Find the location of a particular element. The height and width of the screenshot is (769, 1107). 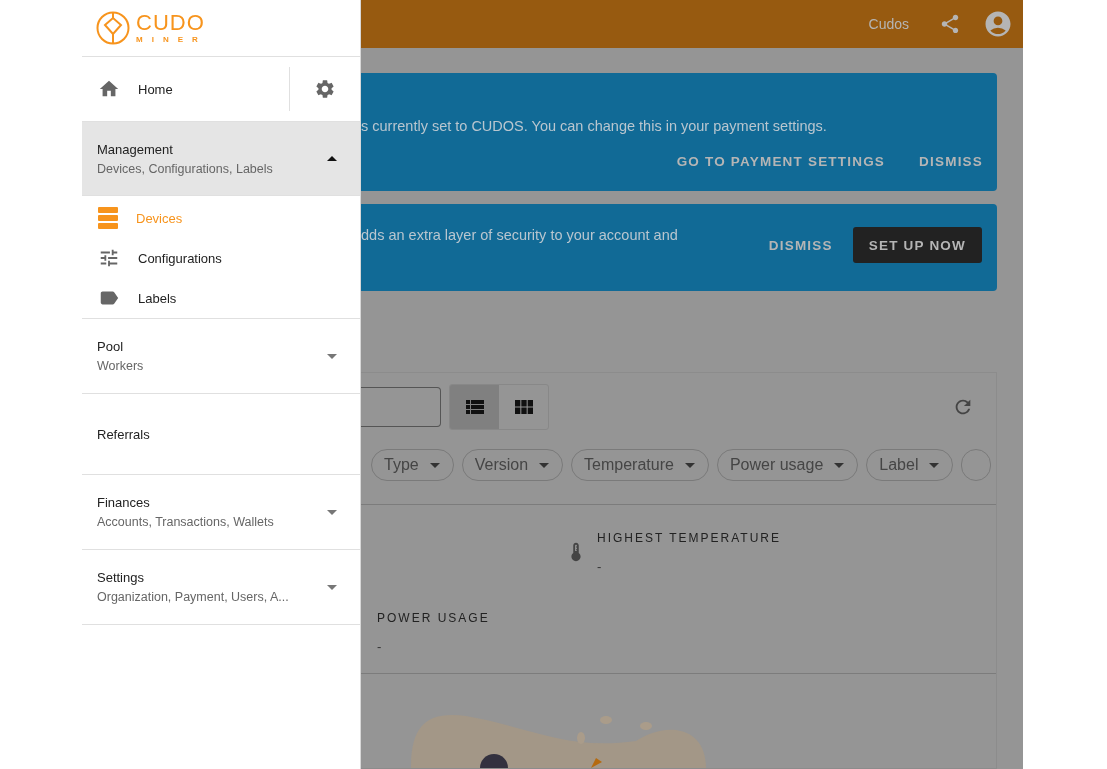

view-toggle-button is located at coordinates (474, 406).